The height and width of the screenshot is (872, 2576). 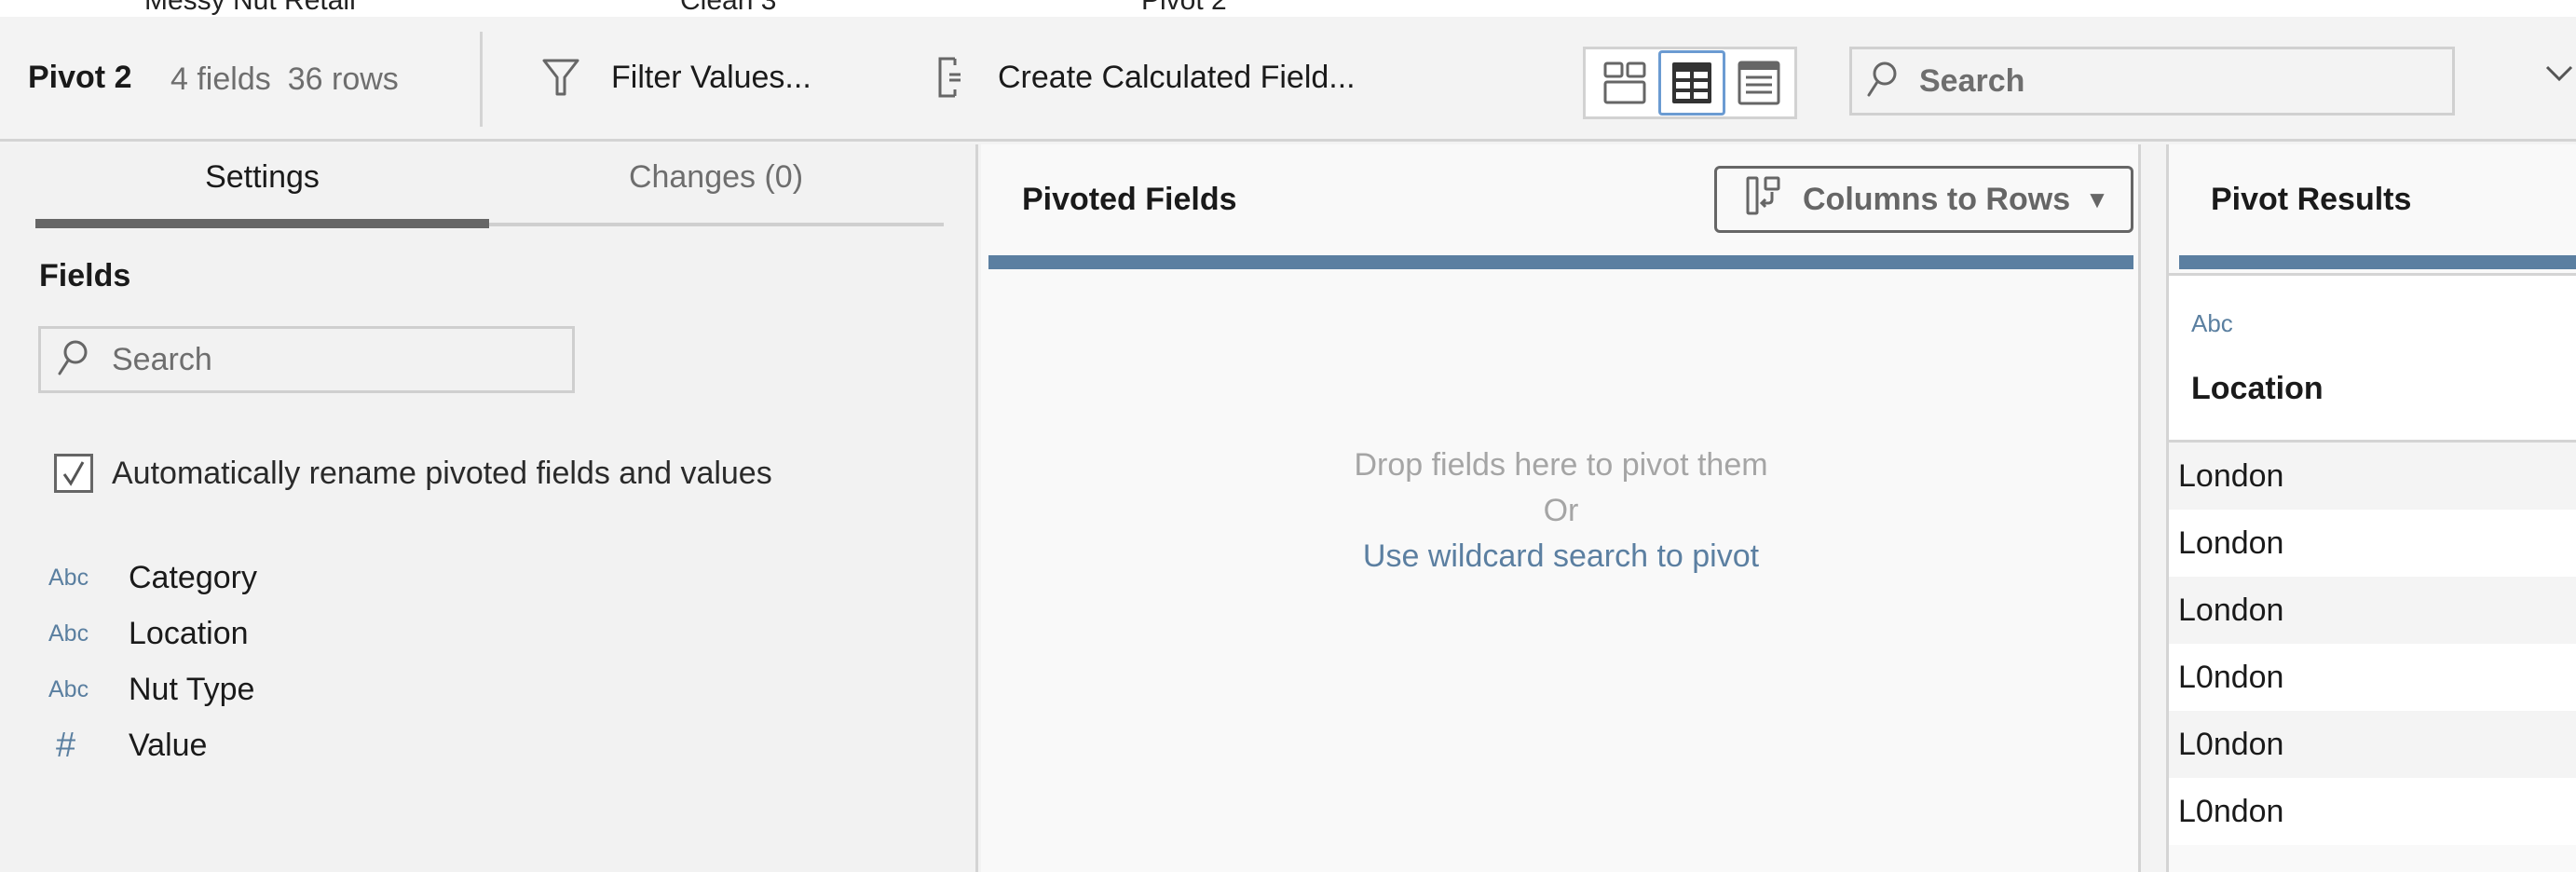 I want to click on wildcard-search-link: Use wildcard search to pivot, so click(x=1561, y=556).